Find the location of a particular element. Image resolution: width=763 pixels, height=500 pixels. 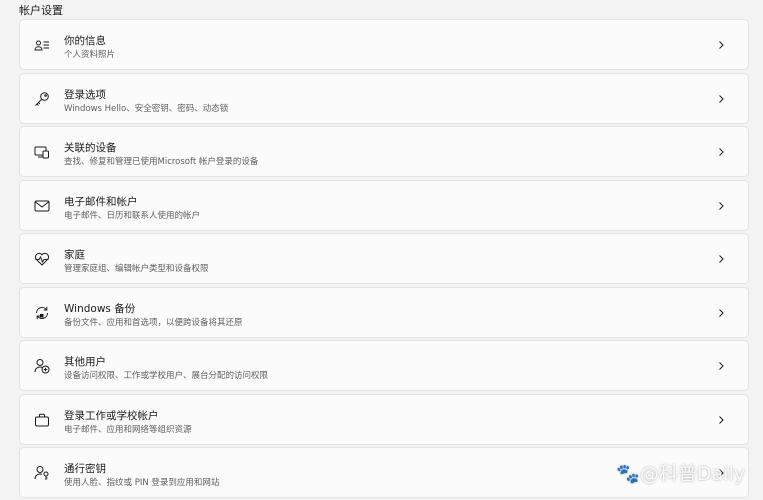

settings-item-title: 登录选项 is located at coordinates (85, 95).